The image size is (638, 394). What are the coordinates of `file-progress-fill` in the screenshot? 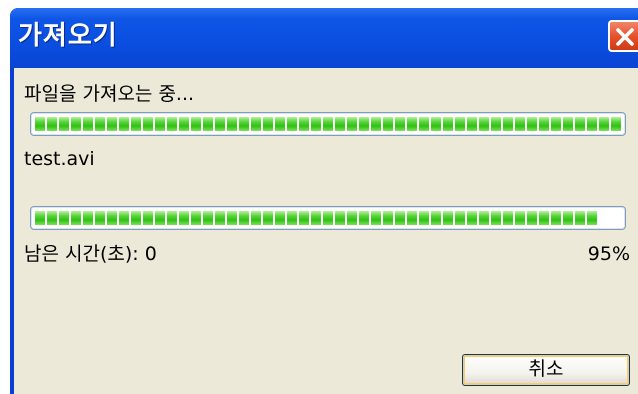 It's located at (328, 124).